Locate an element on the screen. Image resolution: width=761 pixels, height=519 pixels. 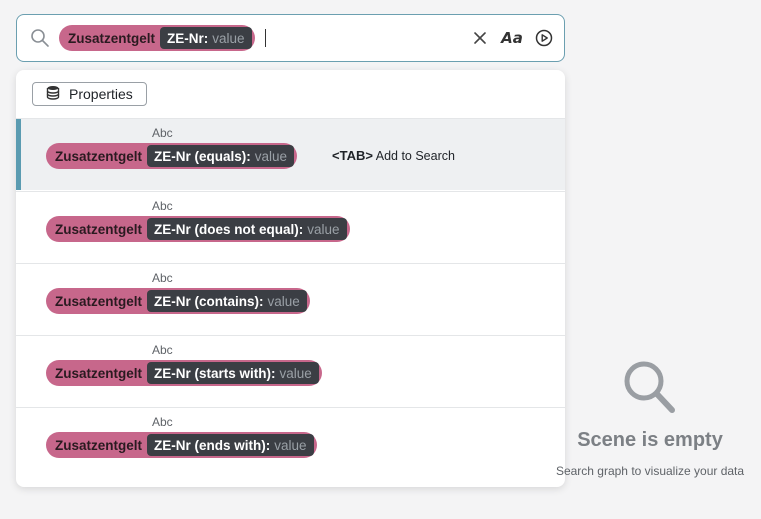
database-icon is located at coordinates (53, 94).